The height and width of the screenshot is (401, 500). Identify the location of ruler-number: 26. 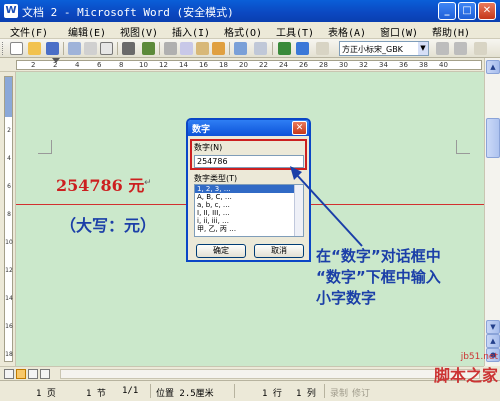
(303, 65).